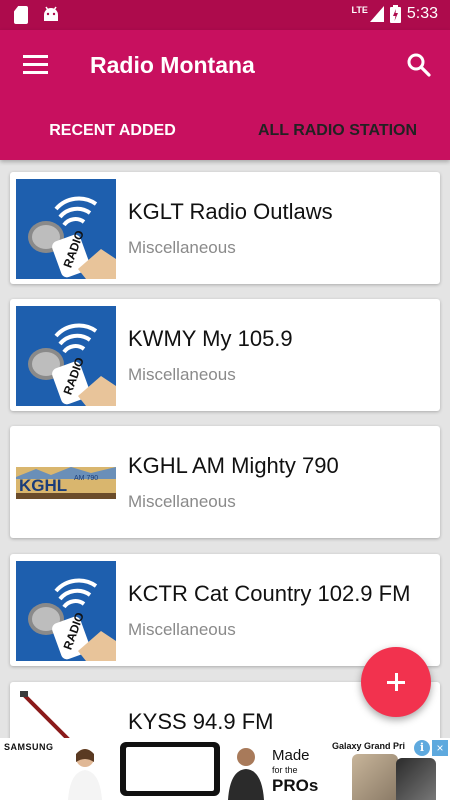 Image resolution: width=450 pixels, height=800 pixels. Describe the element at coordinates (419, 65) in the screenshot. I see `search-icon` at that location.